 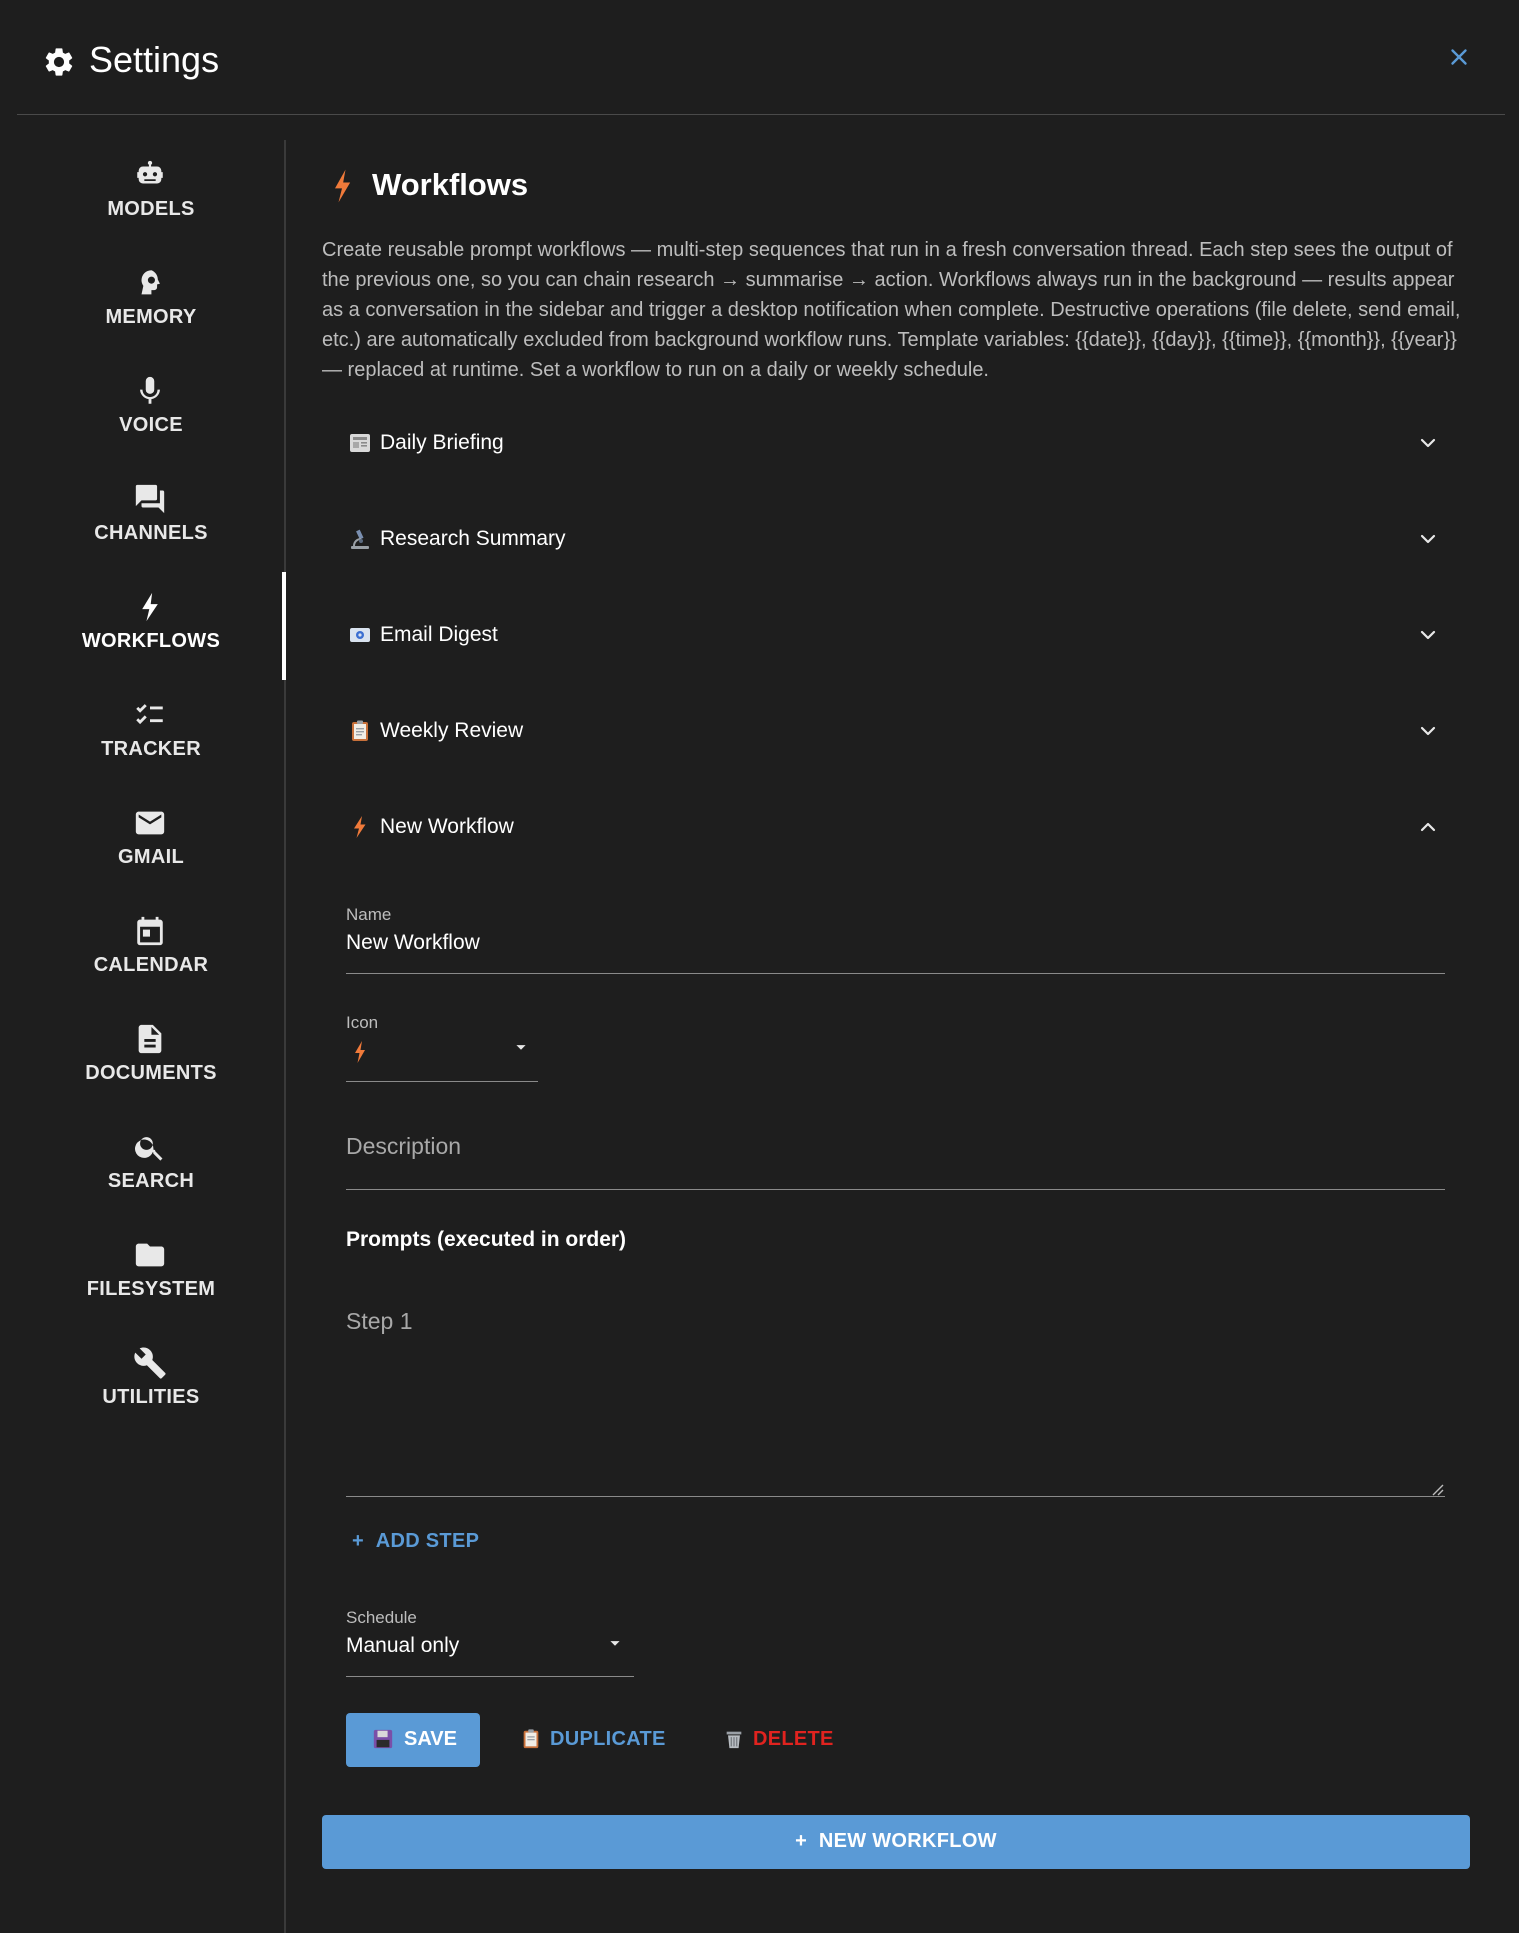 I want to click on document-icon, so click(x=150, y=1039).